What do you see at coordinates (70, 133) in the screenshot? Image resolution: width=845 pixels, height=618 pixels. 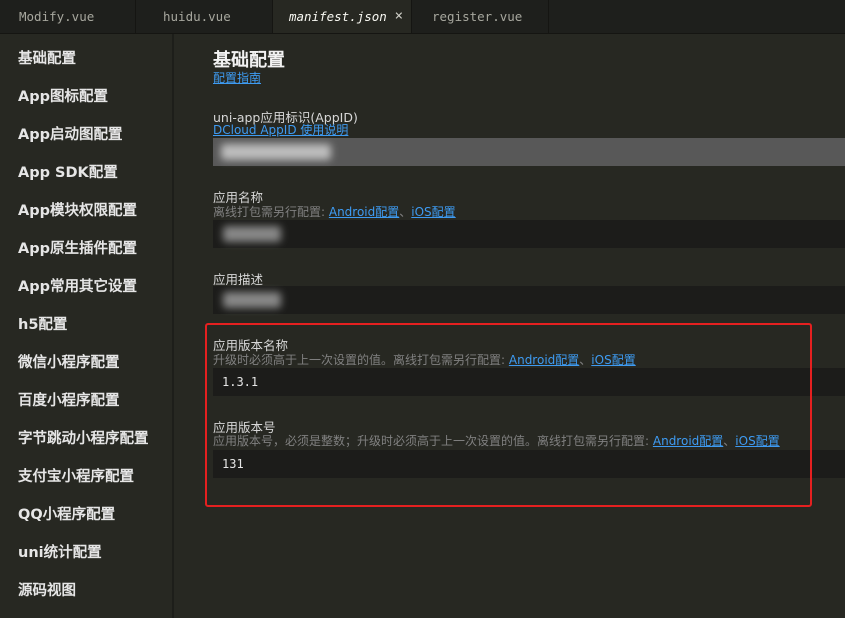 I see `sidebar-item-app-splash: App启动图配置` at bounding box center [70, 133].